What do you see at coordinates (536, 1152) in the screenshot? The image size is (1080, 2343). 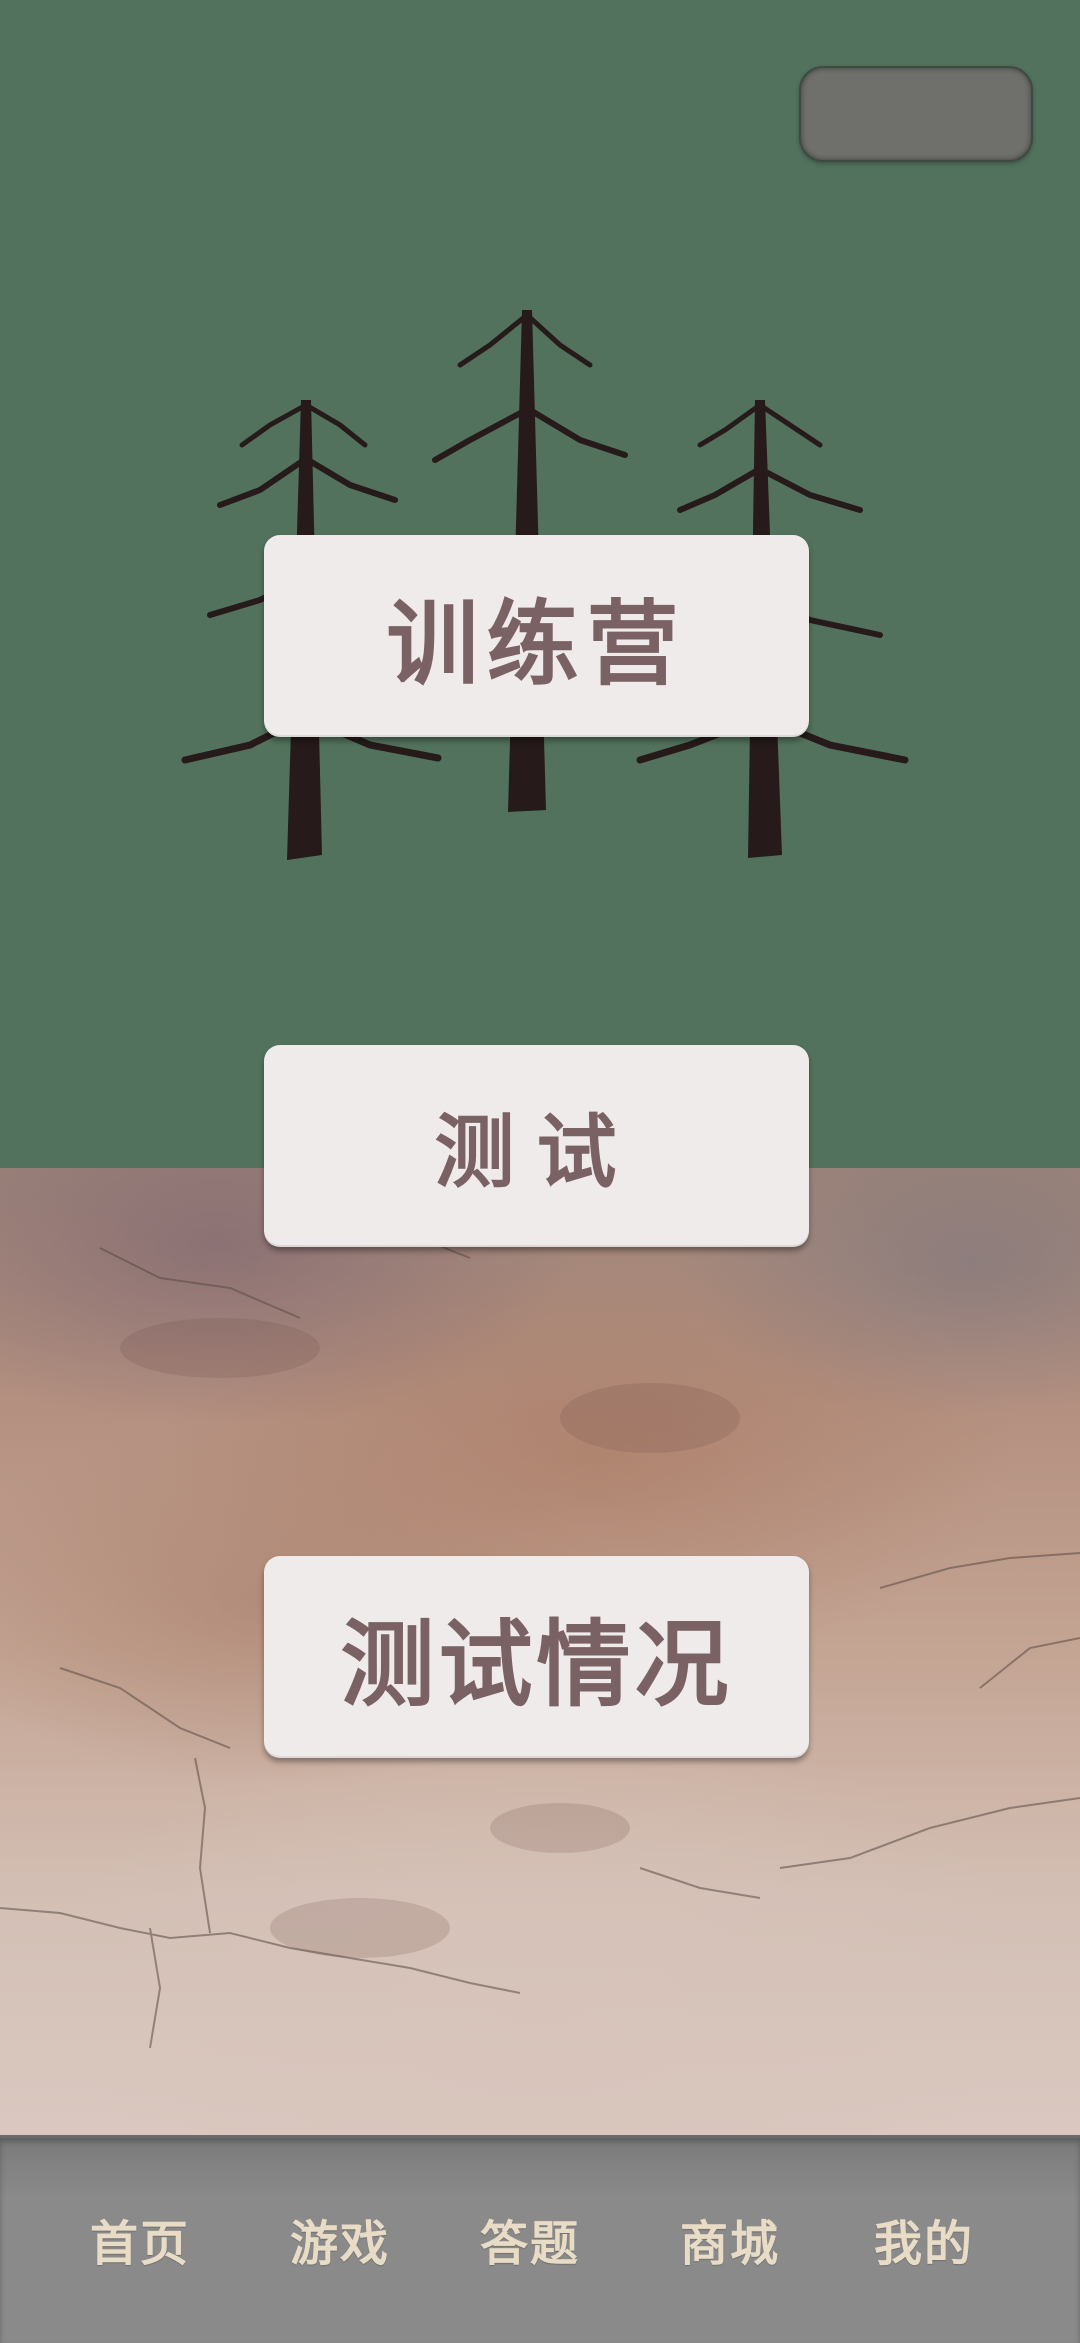 I see `test-label: 测试` at bounding box center [536, 1152].